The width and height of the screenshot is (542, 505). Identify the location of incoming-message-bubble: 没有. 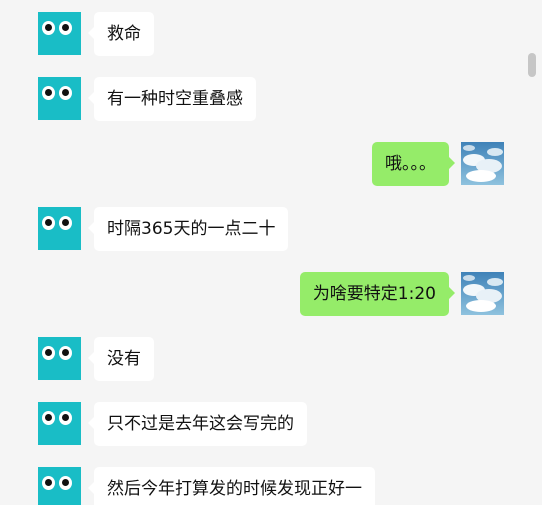
(121, 359).